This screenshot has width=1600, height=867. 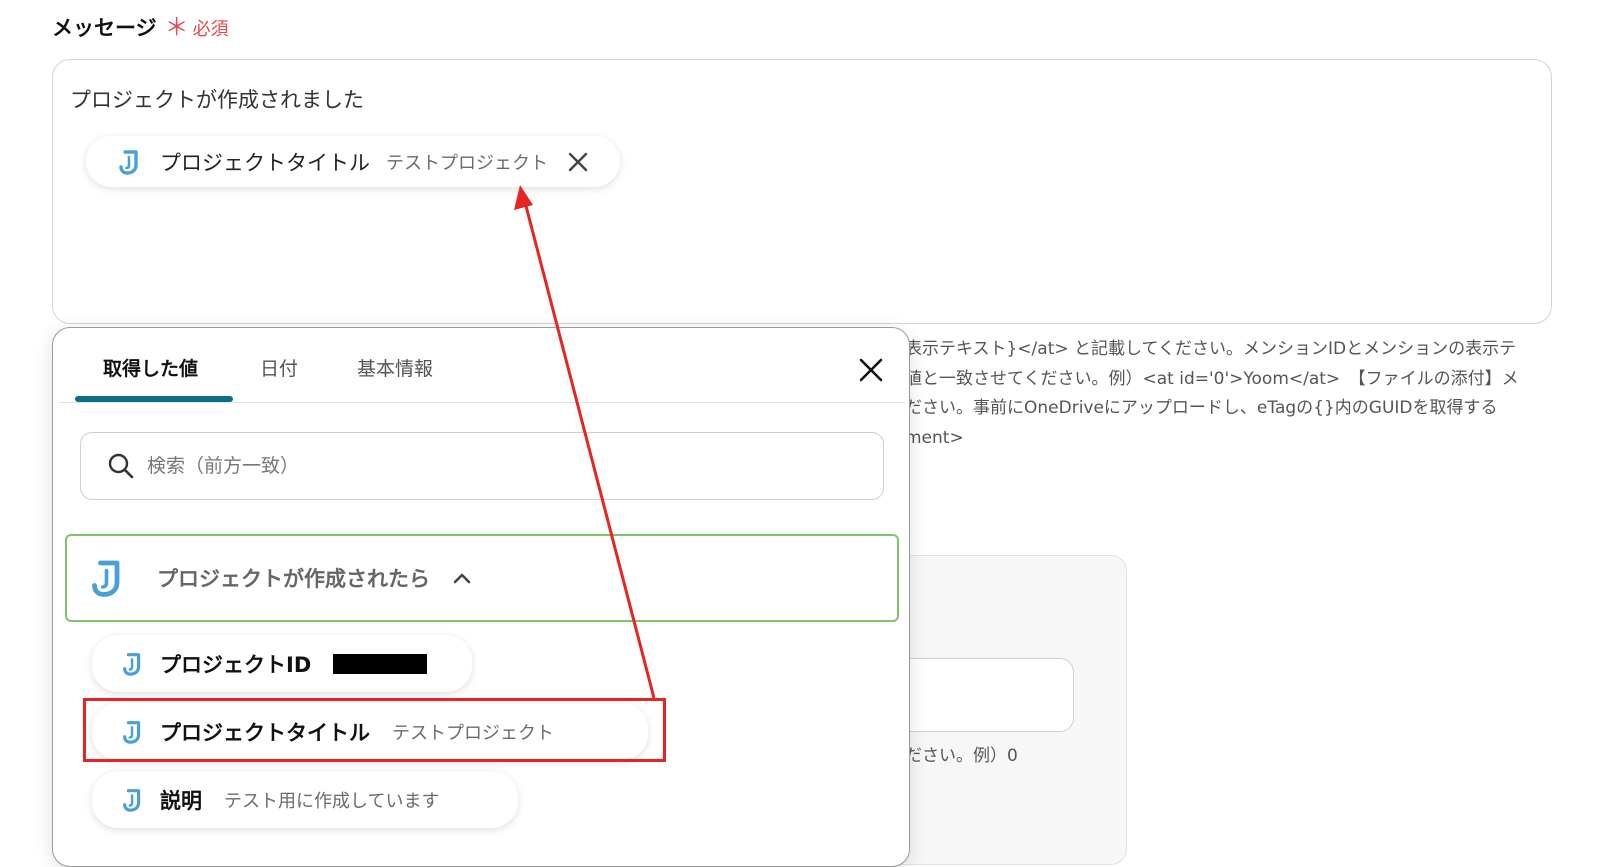 I want to click on message-field-label: メッセージ, so click(x=104, y=28).